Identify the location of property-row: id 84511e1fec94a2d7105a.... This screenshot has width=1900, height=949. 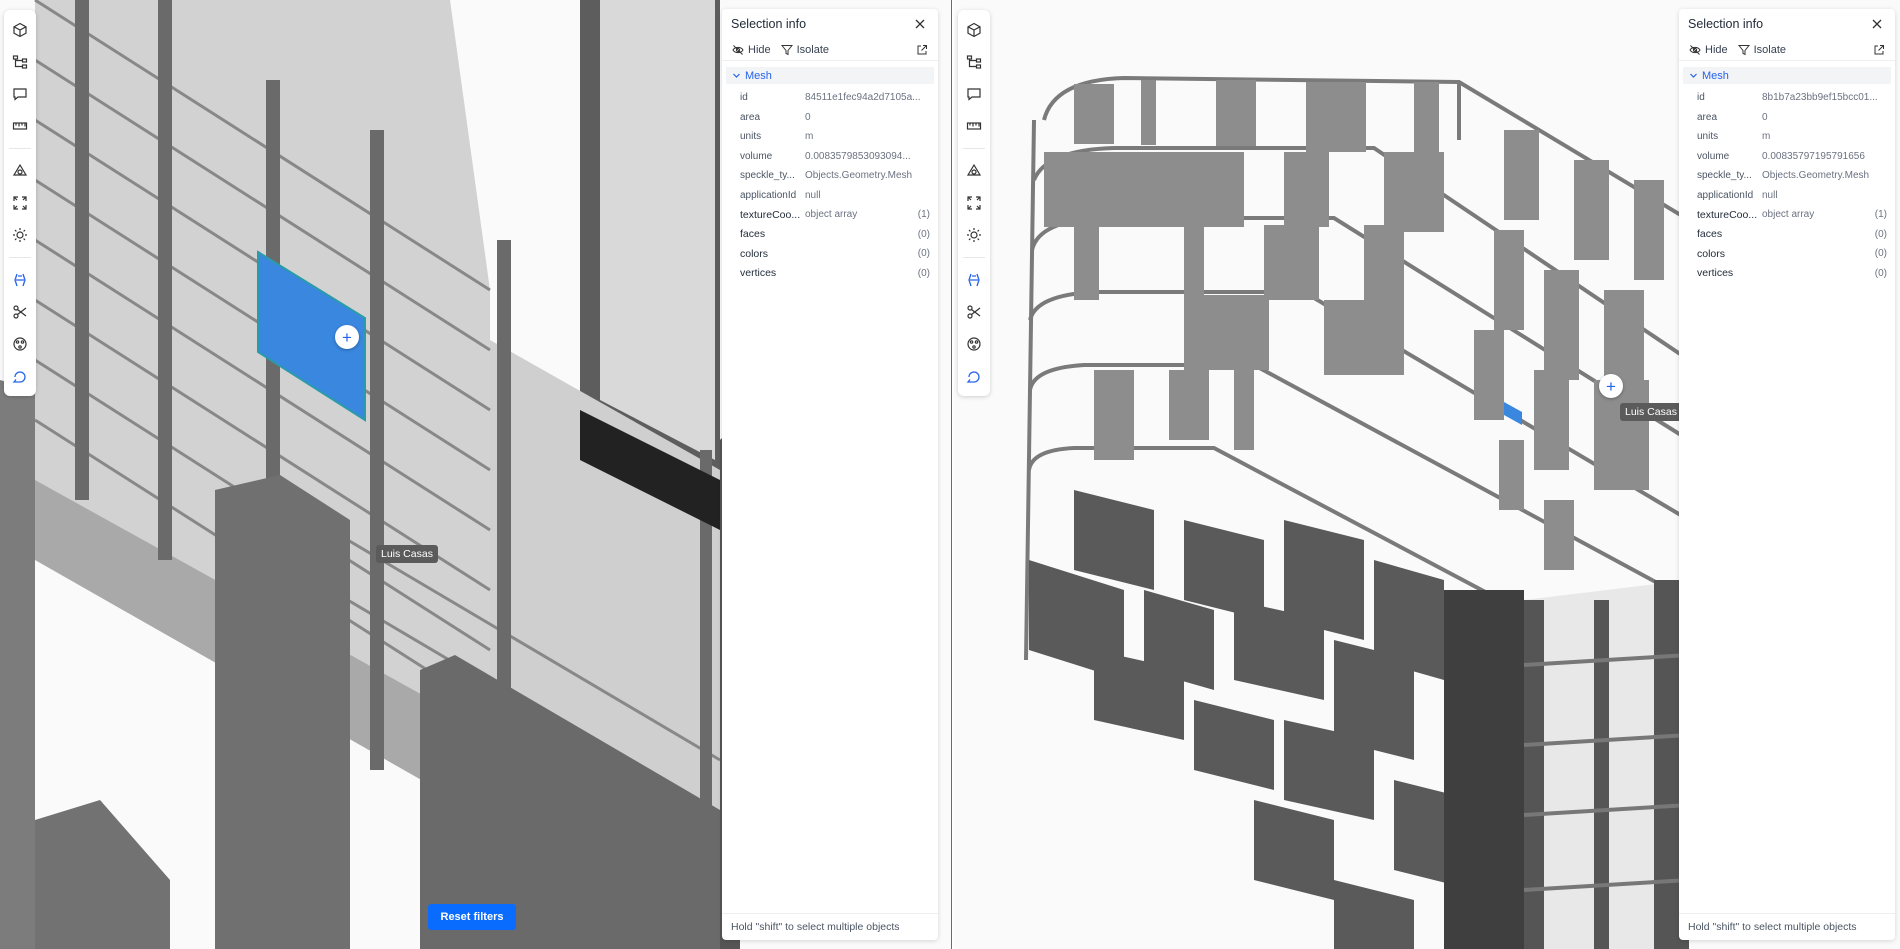
(830, 98).